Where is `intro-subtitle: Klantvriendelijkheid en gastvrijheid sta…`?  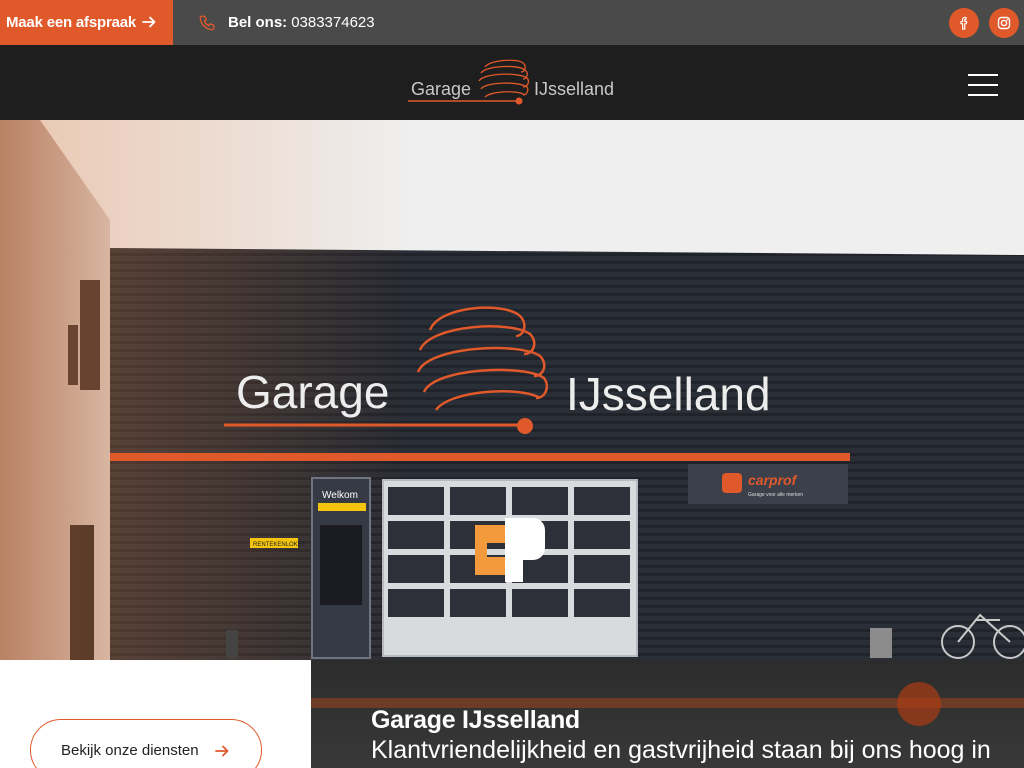
intro-subtitle: Klantvriendelijkheid en gastvrijheid sta… is located at coordinates (681, 750).